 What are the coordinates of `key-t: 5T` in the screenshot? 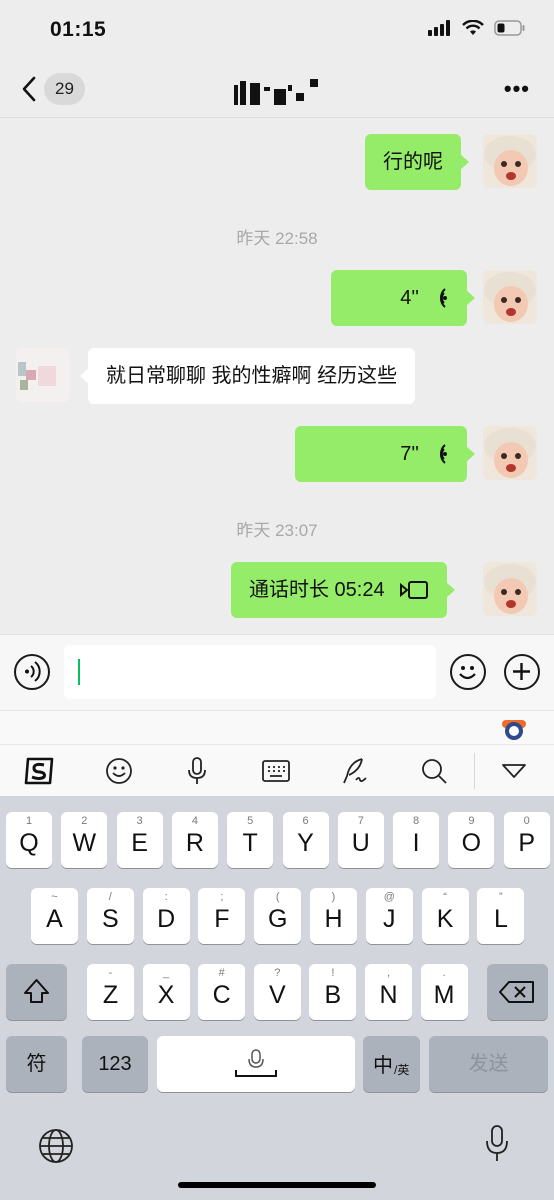 It's located at (250, 840).